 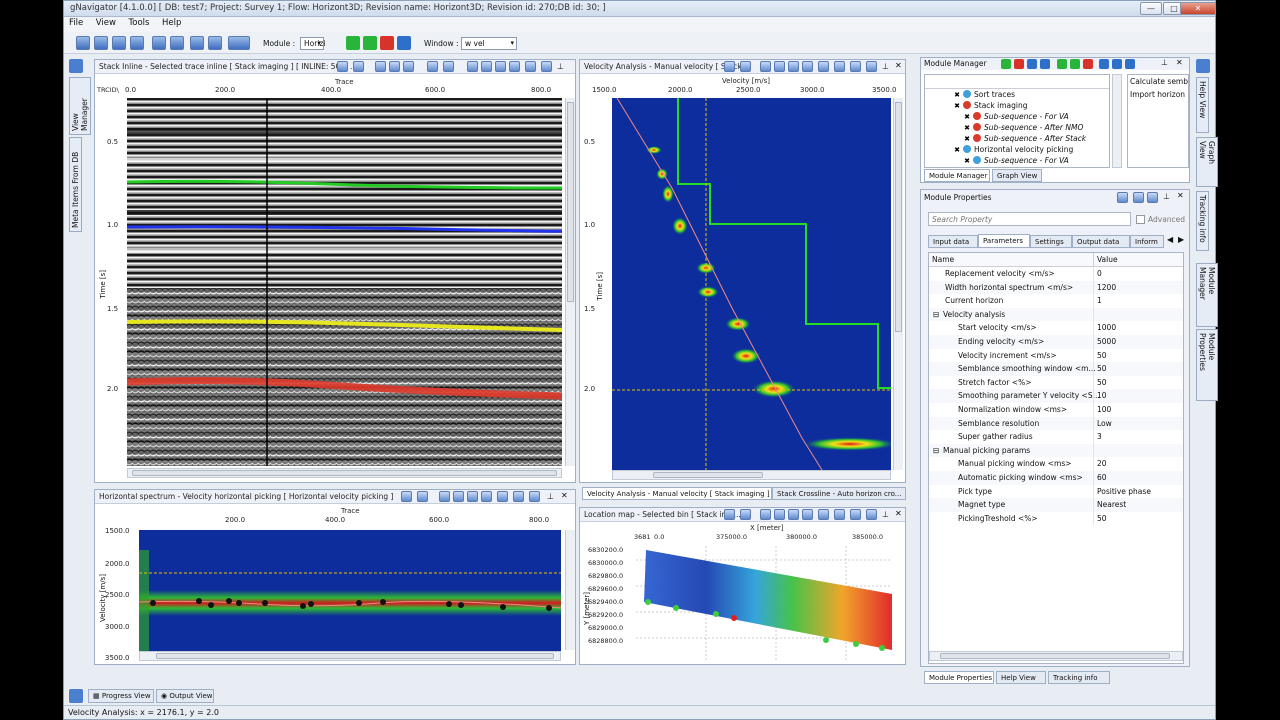 I want to click on move-down-icon, so click(x=1045, y=64).